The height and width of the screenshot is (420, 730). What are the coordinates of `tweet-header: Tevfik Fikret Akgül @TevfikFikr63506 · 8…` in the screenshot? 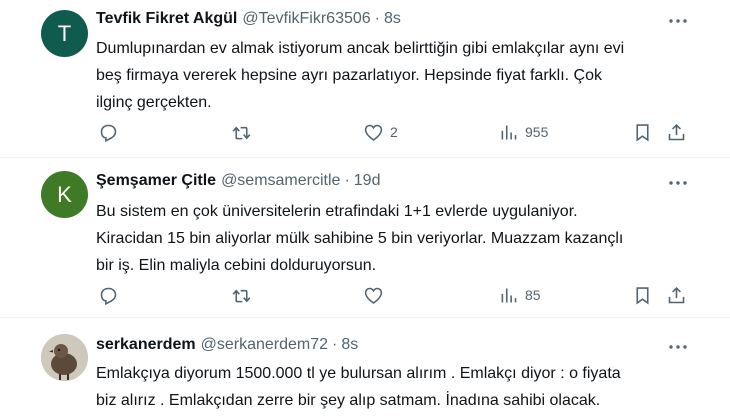 It's located at (248, 21).